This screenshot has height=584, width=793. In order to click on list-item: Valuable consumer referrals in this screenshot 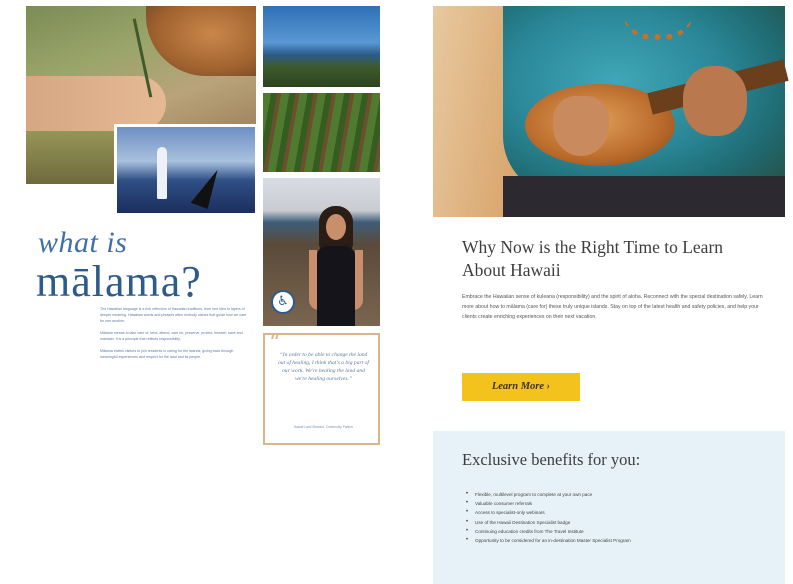, I will do `click(612, 503)`.